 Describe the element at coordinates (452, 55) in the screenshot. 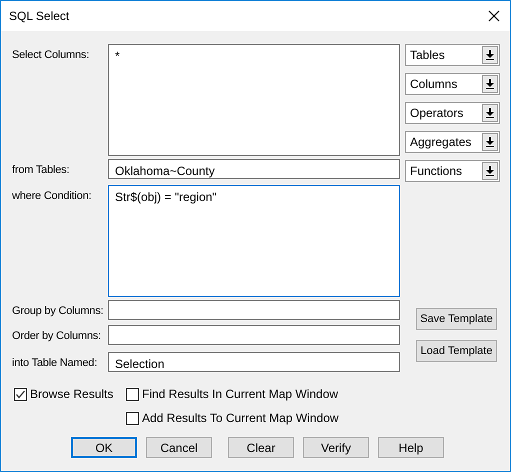

I see `dropdown: Tables` at that location.